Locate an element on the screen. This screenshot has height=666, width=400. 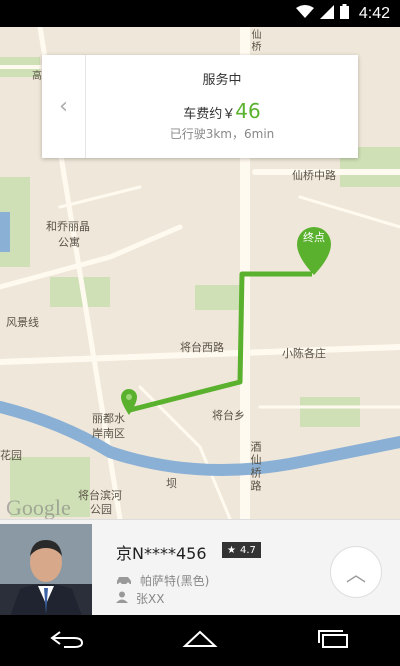
map-label-poi: 花园 is located at coordinates (11, 455).